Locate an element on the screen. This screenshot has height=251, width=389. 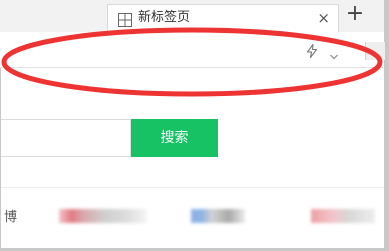
tab-strip: 新标签页 × + is located at coordinates (192, 16).